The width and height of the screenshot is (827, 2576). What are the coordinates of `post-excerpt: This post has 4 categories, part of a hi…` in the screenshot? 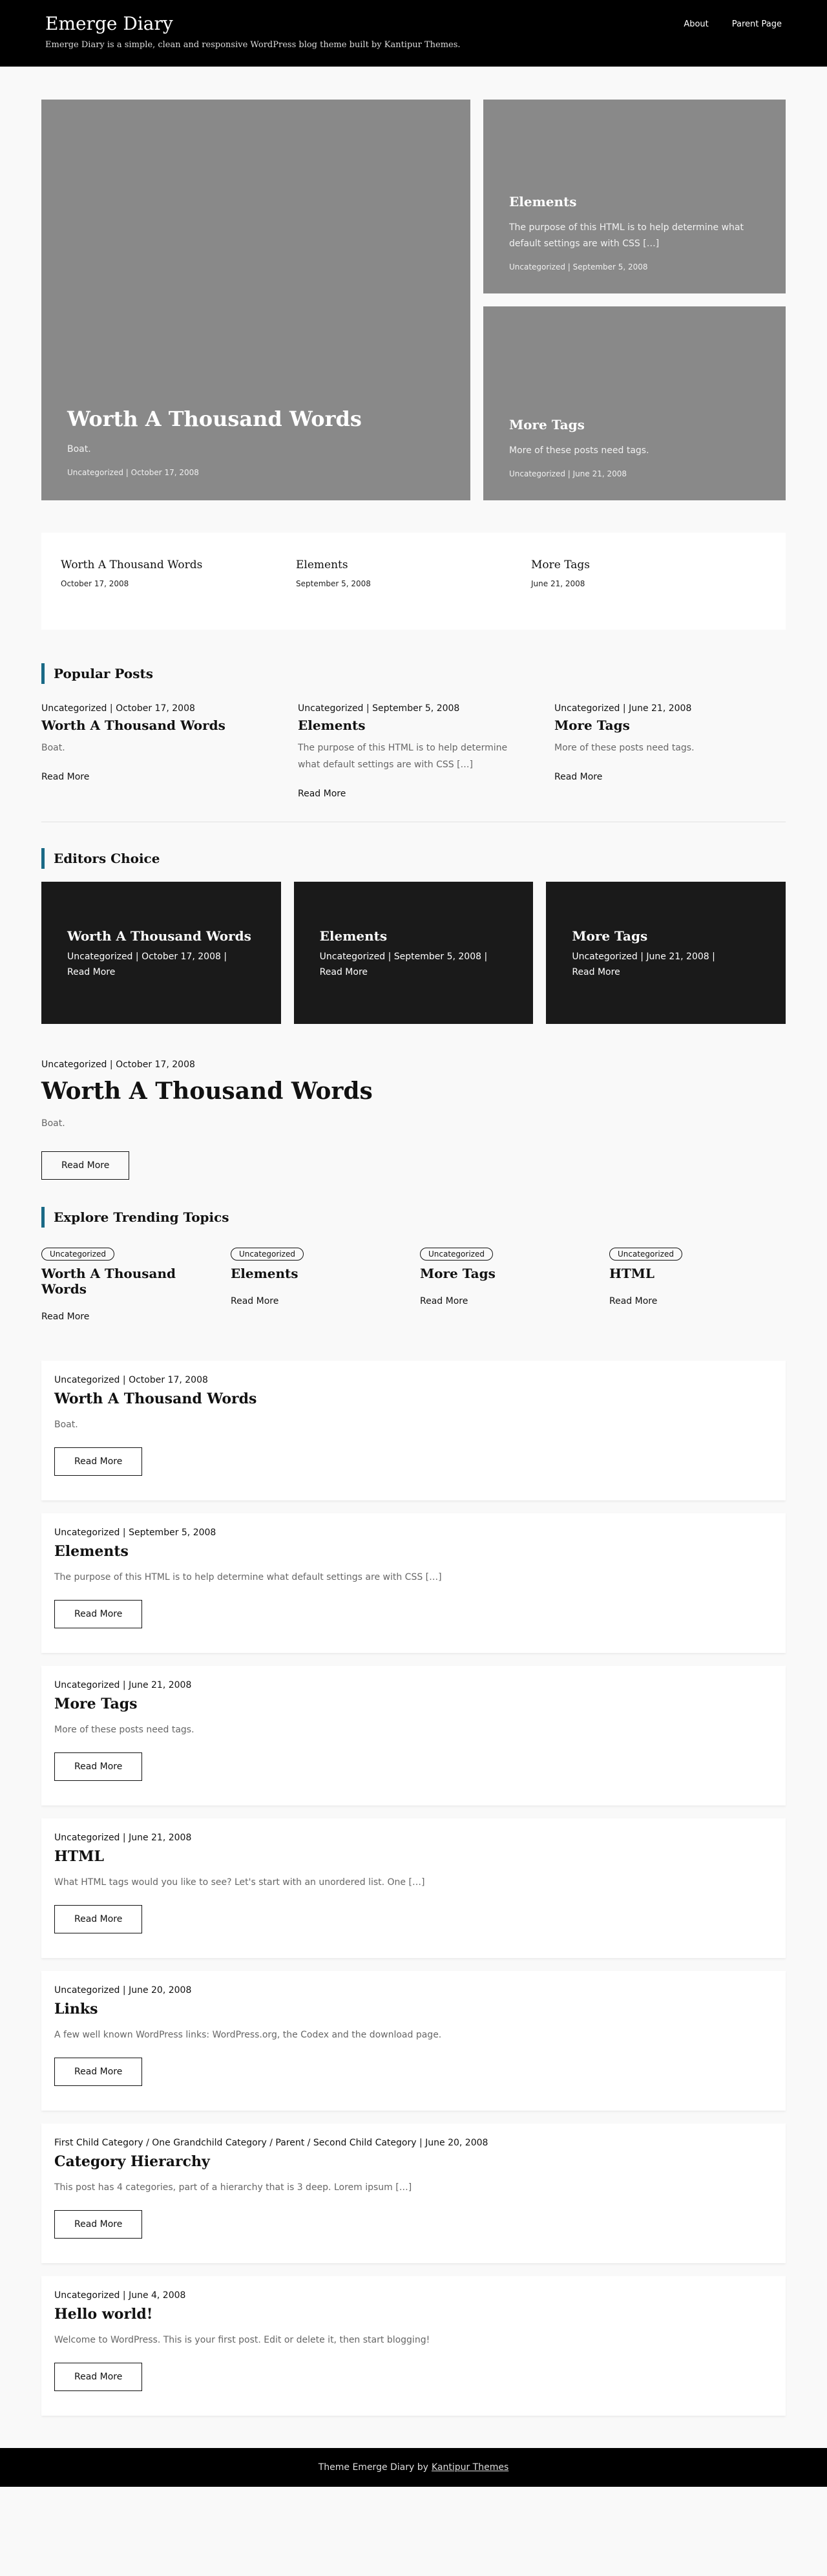 It's located at (233, 2187).